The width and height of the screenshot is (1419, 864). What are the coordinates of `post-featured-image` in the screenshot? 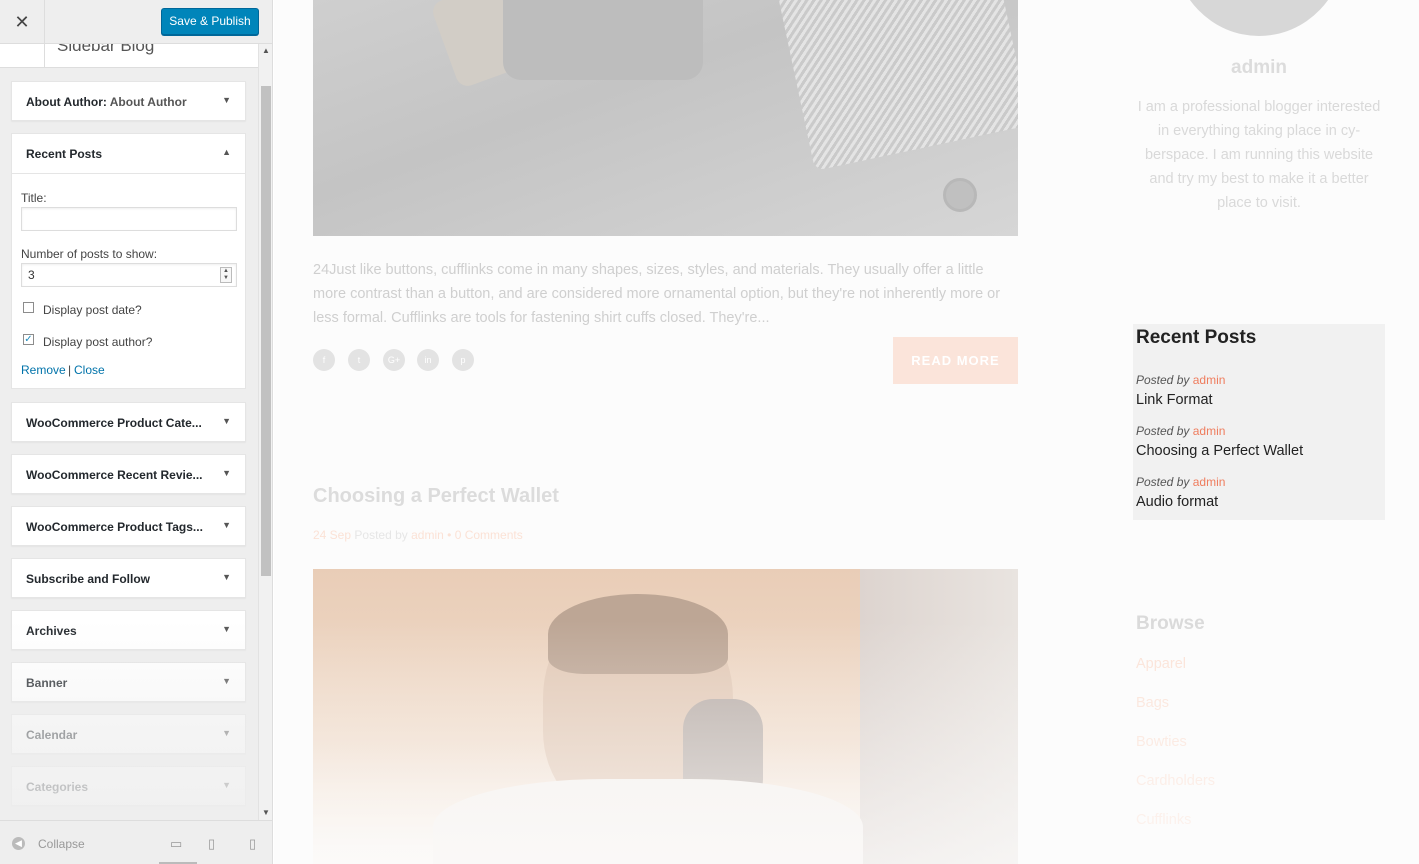 It's located at (665, 118).